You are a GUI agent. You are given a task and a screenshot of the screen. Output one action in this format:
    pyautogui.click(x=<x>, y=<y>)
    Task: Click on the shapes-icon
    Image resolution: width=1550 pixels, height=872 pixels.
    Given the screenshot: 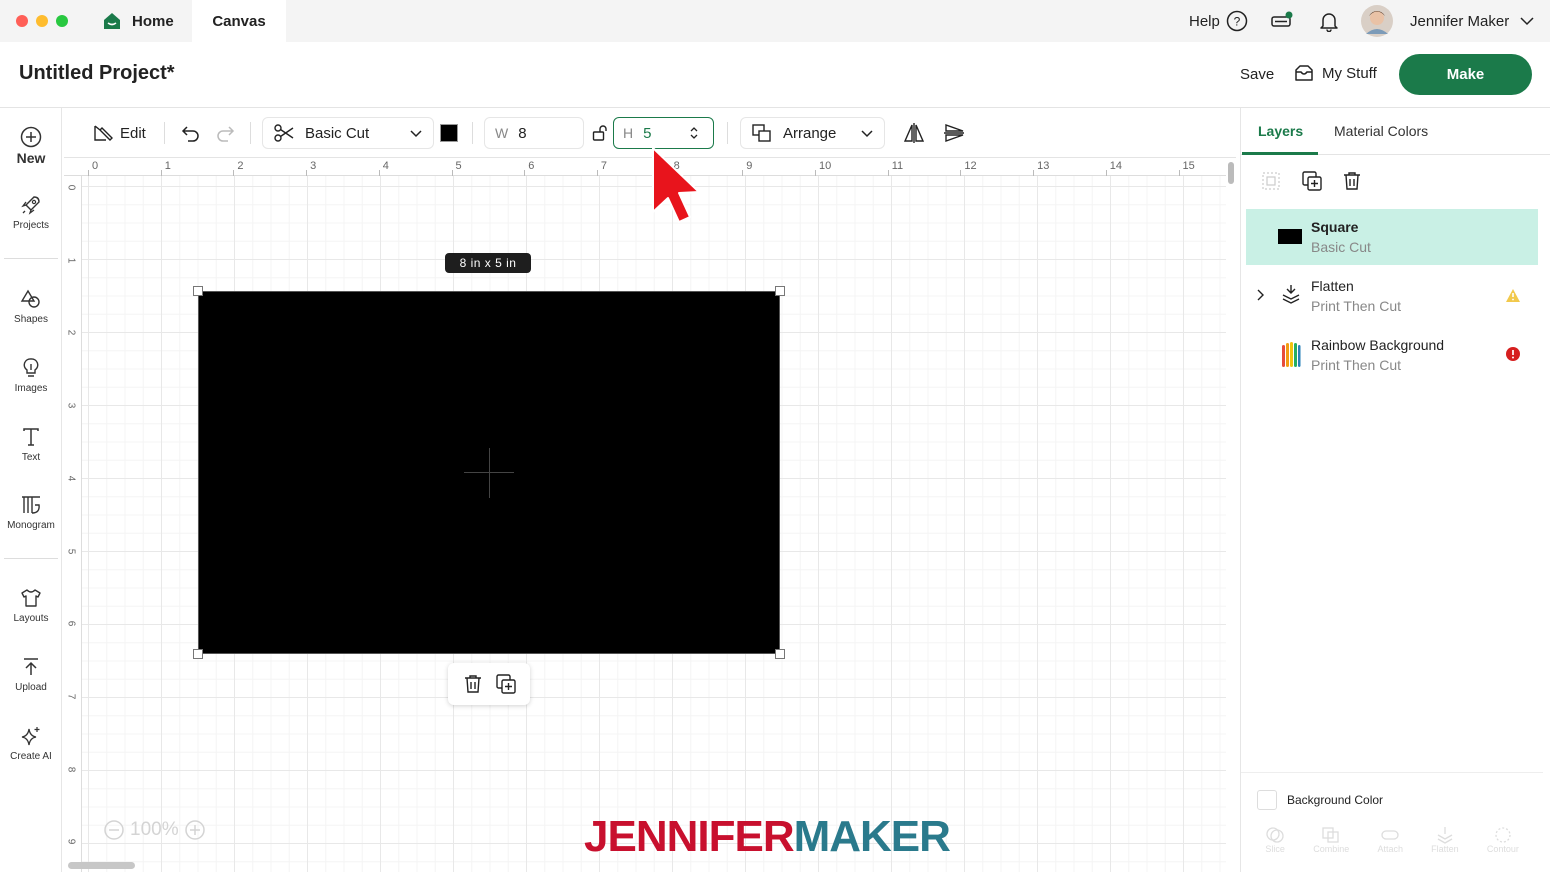 What is the action you would take?
    pyautogui.click(x=30, y=298)
    